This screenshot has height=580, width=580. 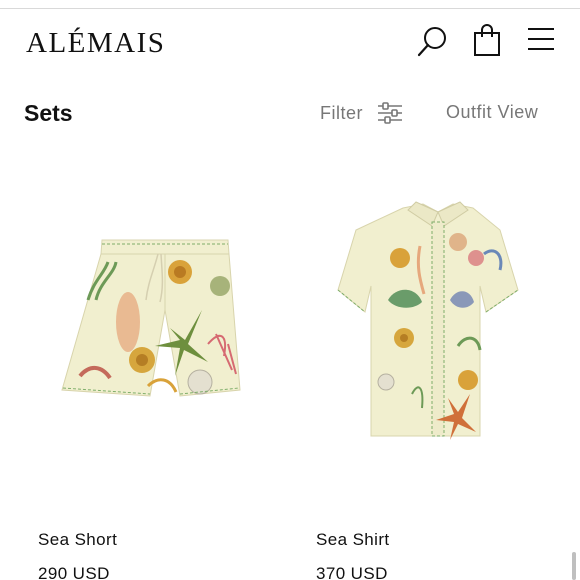 I want to click on shopping-bag-icon, so click(x=487, y=40).